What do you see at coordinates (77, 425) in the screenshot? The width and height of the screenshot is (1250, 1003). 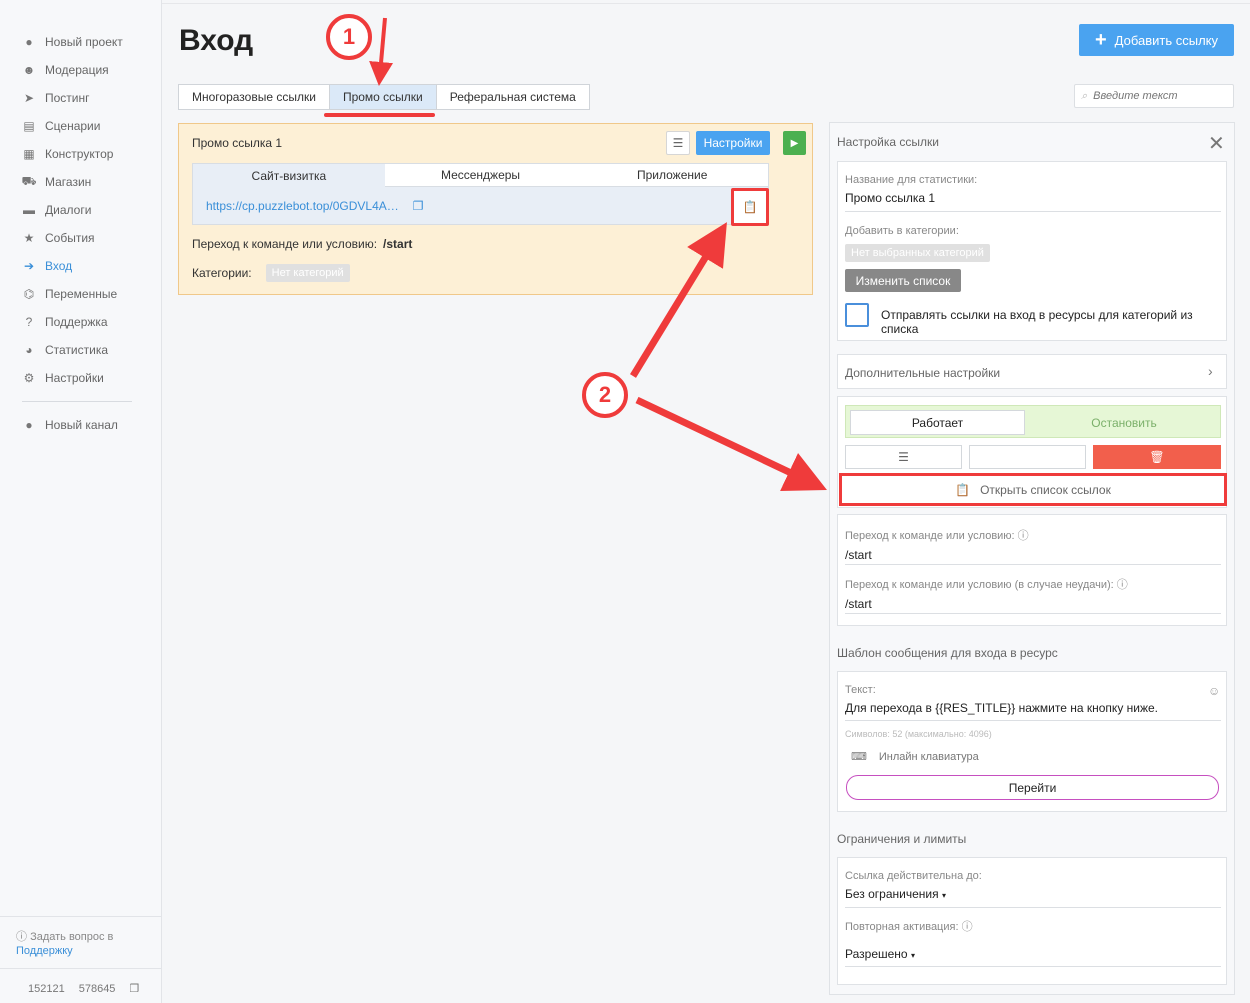 I see `sidebar-item-new-channel: ● Новый канал` at bounding box center [77, 425].